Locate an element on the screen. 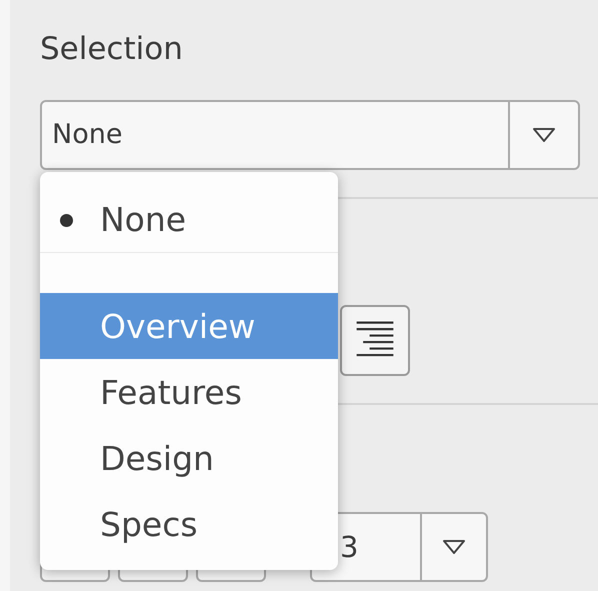 Image resolution: width=598 pixels, height=591 pixels. menu-item: Features is located at coordinates (189, 392).